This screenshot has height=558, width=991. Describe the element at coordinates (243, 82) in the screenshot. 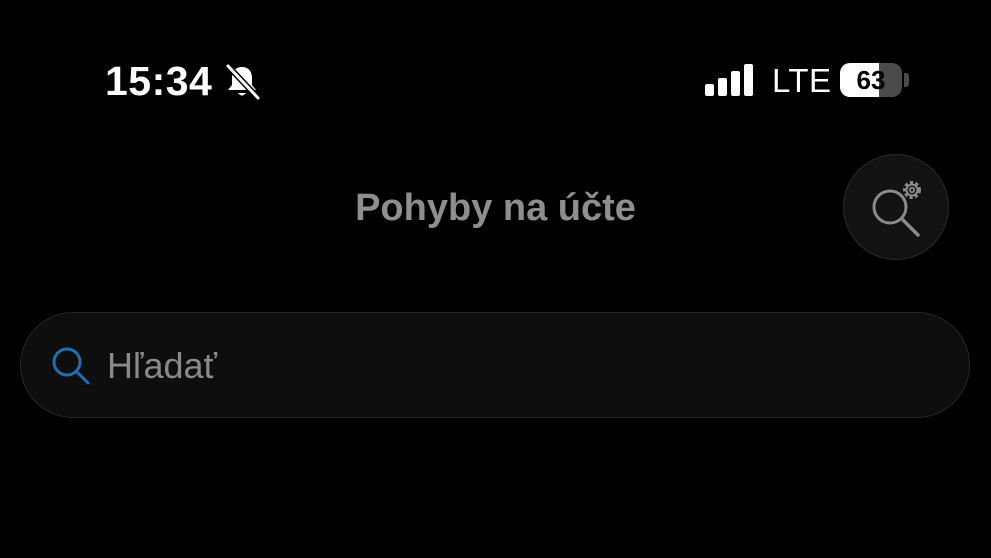

I see `bell-slash-icon` at that location.